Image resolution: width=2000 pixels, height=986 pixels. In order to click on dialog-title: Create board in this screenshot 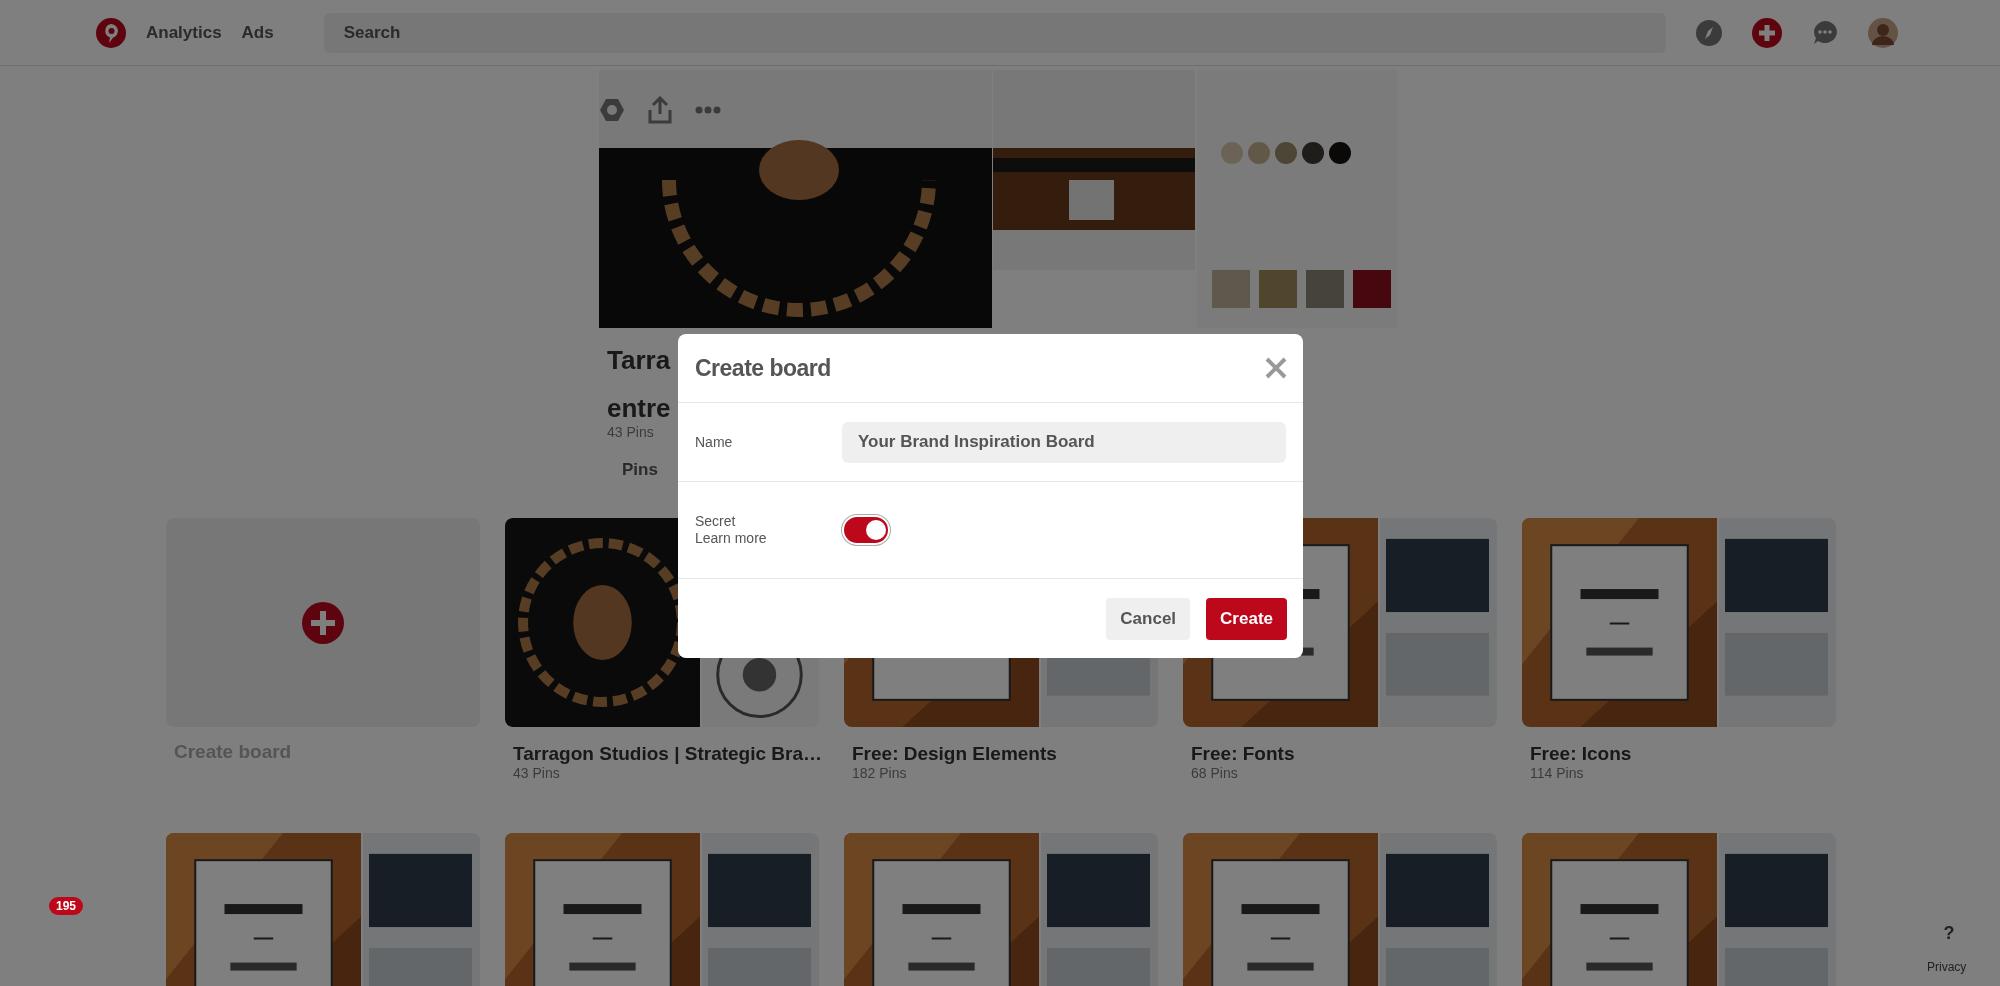, I will do `click(763, 368)`.